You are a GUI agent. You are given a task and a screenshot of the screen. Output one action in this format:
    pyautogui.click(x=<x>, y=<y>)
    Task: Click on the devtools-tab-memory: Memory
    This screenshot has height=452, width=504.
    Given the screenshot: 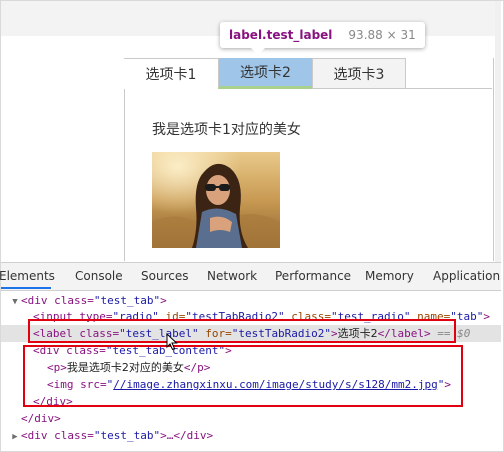 What is the action you would take?
    pyautogui.click(x=389, y=276)
    